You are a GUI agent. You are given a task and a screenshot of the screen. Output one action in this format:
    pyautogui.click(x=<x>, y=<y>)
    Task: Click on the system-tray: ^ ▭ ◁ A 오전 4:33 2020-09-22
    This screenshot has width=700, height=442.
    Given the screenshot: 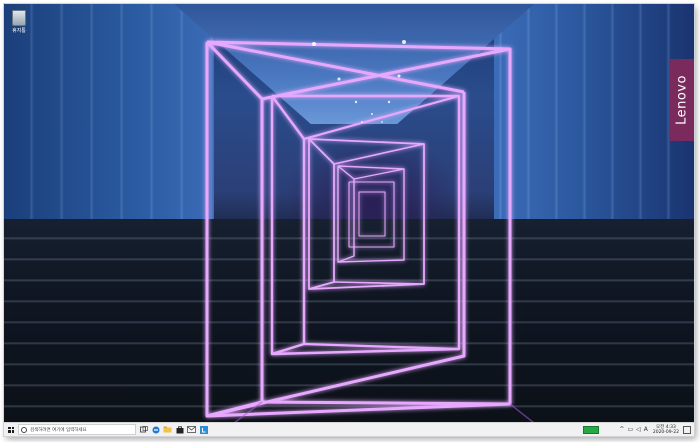 What is the action you would take?
    pyautogui.click(x=638, y=429)
    